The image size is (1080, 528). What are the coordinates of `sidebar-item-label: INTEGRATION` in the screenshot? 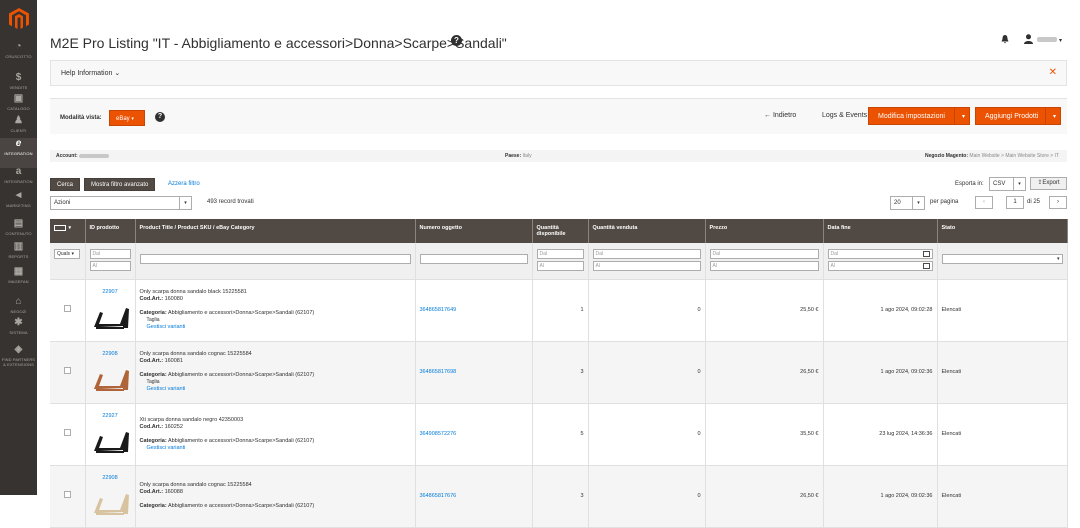 It's located at (18, 181).